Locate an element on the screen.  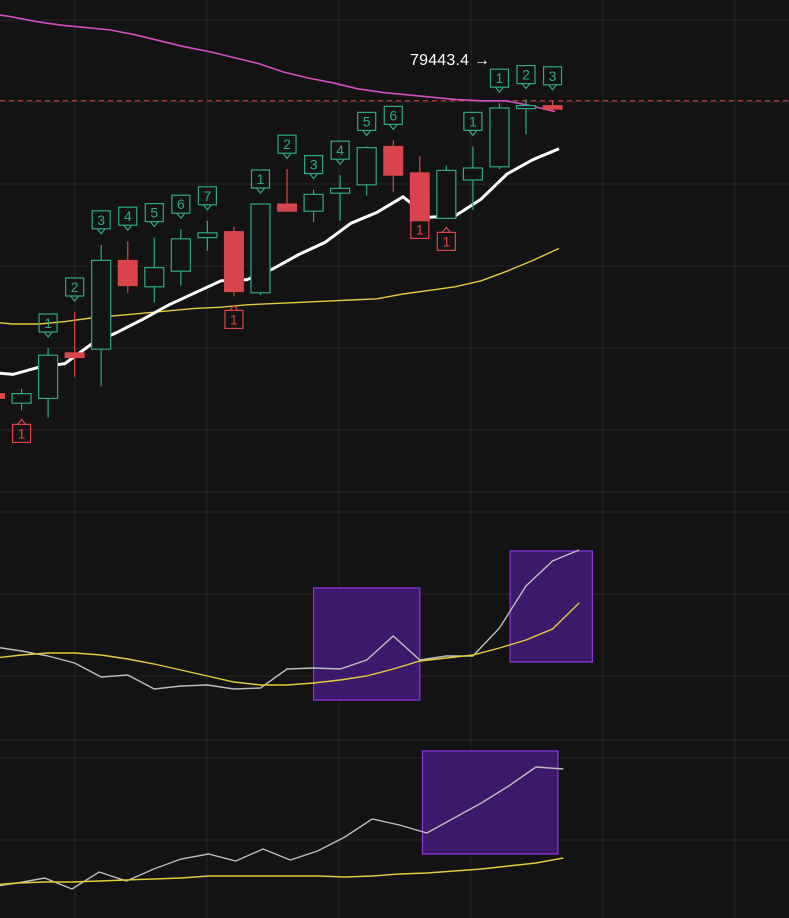
current-price-label: 79443.4 → is located at coordinates (450, 60).